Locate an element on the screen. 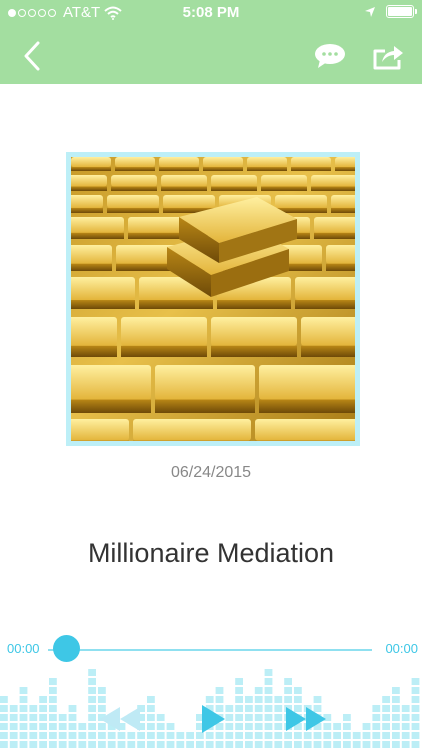 The height and width of the screenshot is (750, 422). status-right is located at coordinates (390, 11).